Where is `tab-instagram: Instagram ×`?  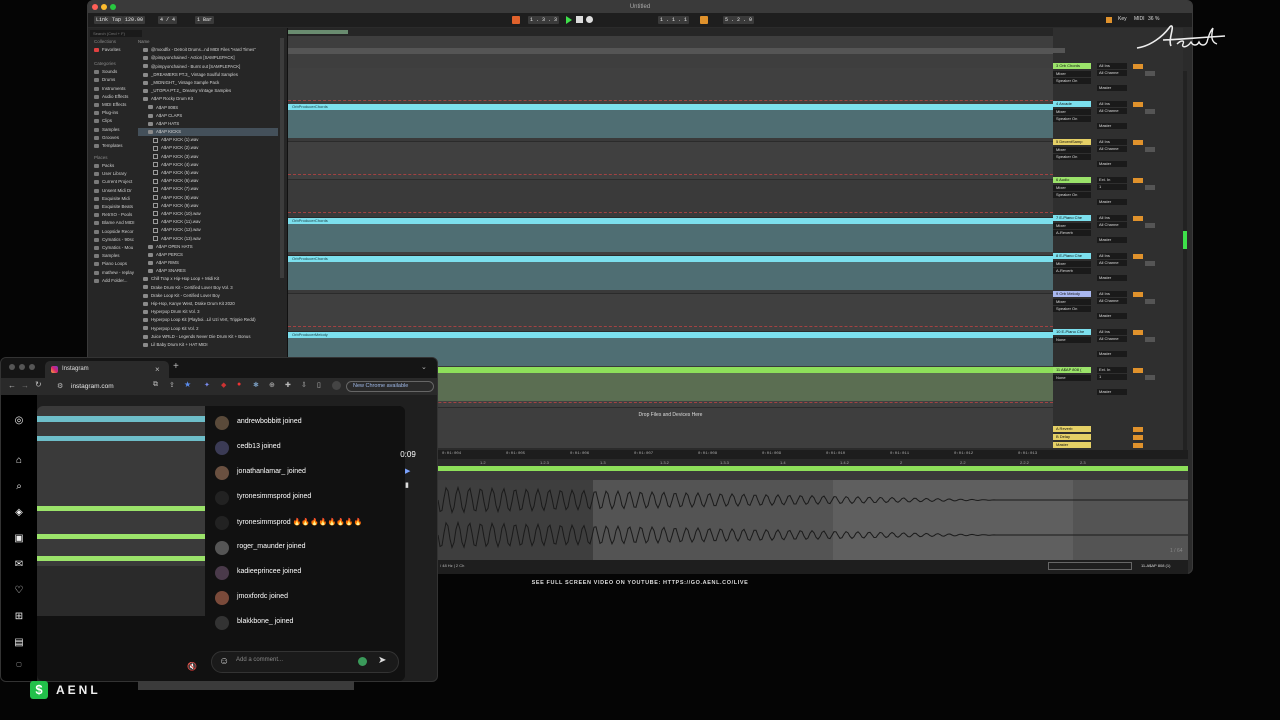
tab-instagram: Instagram × is located at coordinates (107, 369).